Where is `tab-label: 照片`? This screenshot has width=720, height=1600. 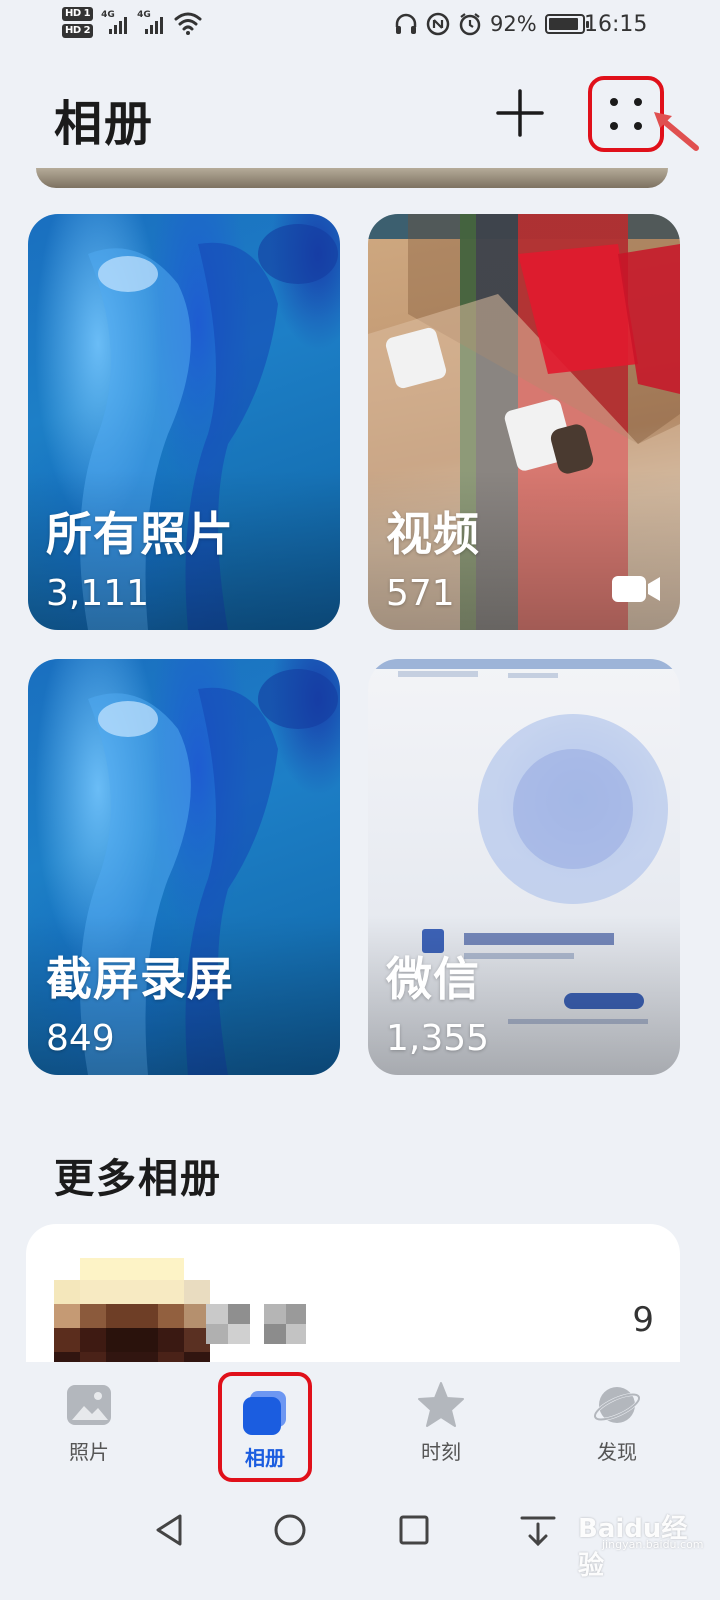
tab-label: 照片 is located at coordinates (89, 1452).